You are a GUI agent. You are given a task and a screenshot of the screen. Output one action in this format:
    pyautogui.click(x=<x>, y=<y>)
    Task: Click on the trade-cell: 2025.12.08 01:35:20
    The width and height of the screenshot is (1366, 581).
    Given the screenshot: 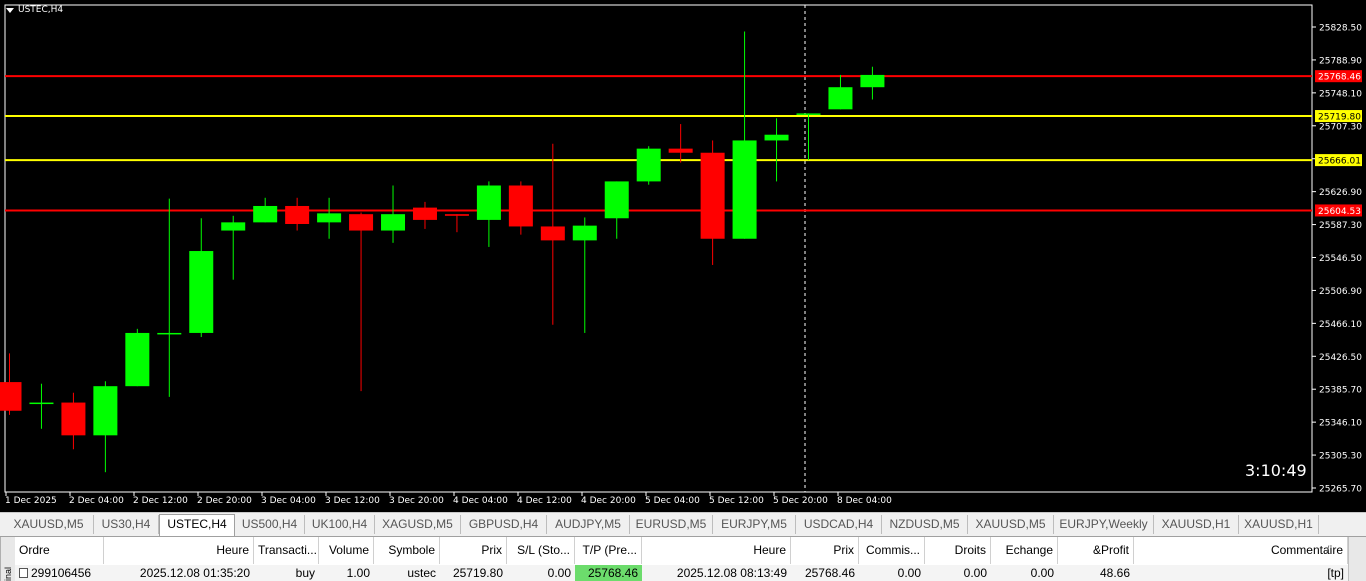 What is the action you would take?
    pyautogui.click(x=179, y=573)
    